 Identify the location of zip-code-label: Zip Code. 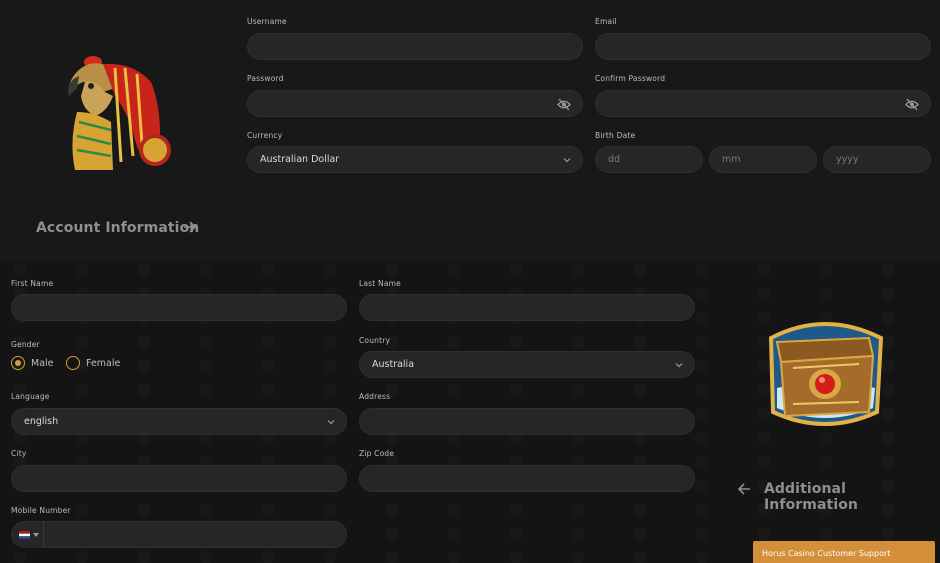
(377, 453).